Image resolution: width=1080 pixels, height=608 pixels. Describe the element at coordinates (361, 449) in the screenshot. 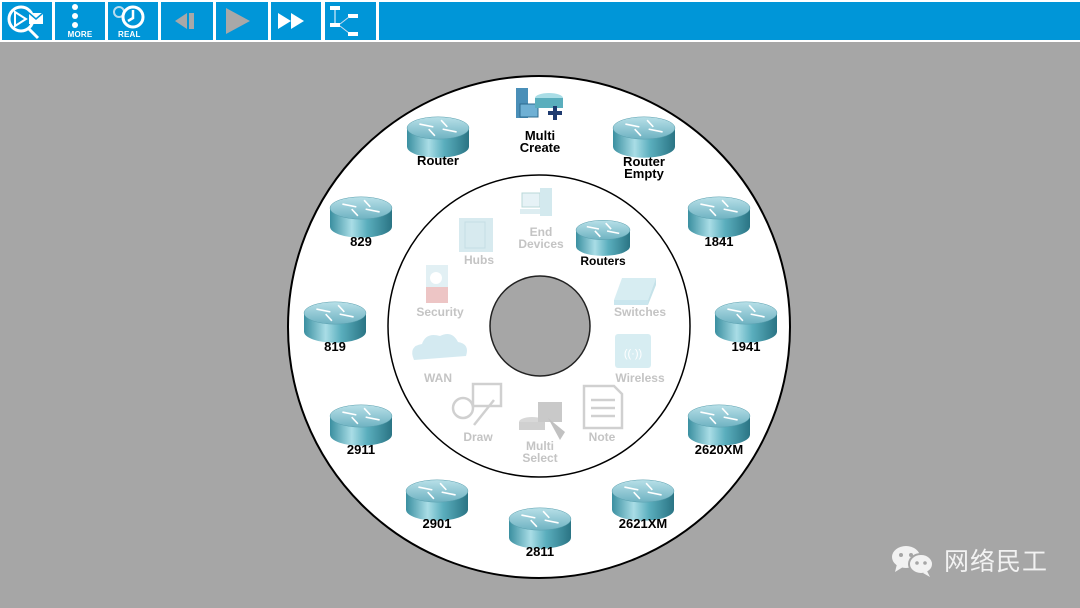

I see `outer-item-2911: 2911` at that location.